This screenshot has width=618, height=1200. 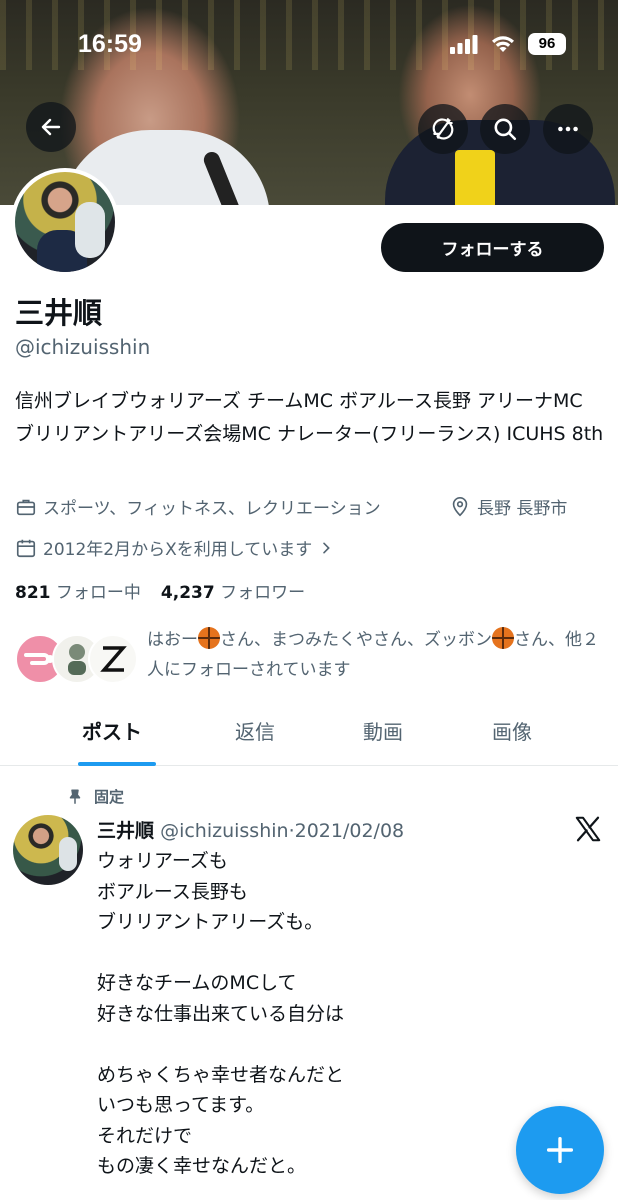 I want to click on pinned-indicator: 固定, so click(x=95, y=796).